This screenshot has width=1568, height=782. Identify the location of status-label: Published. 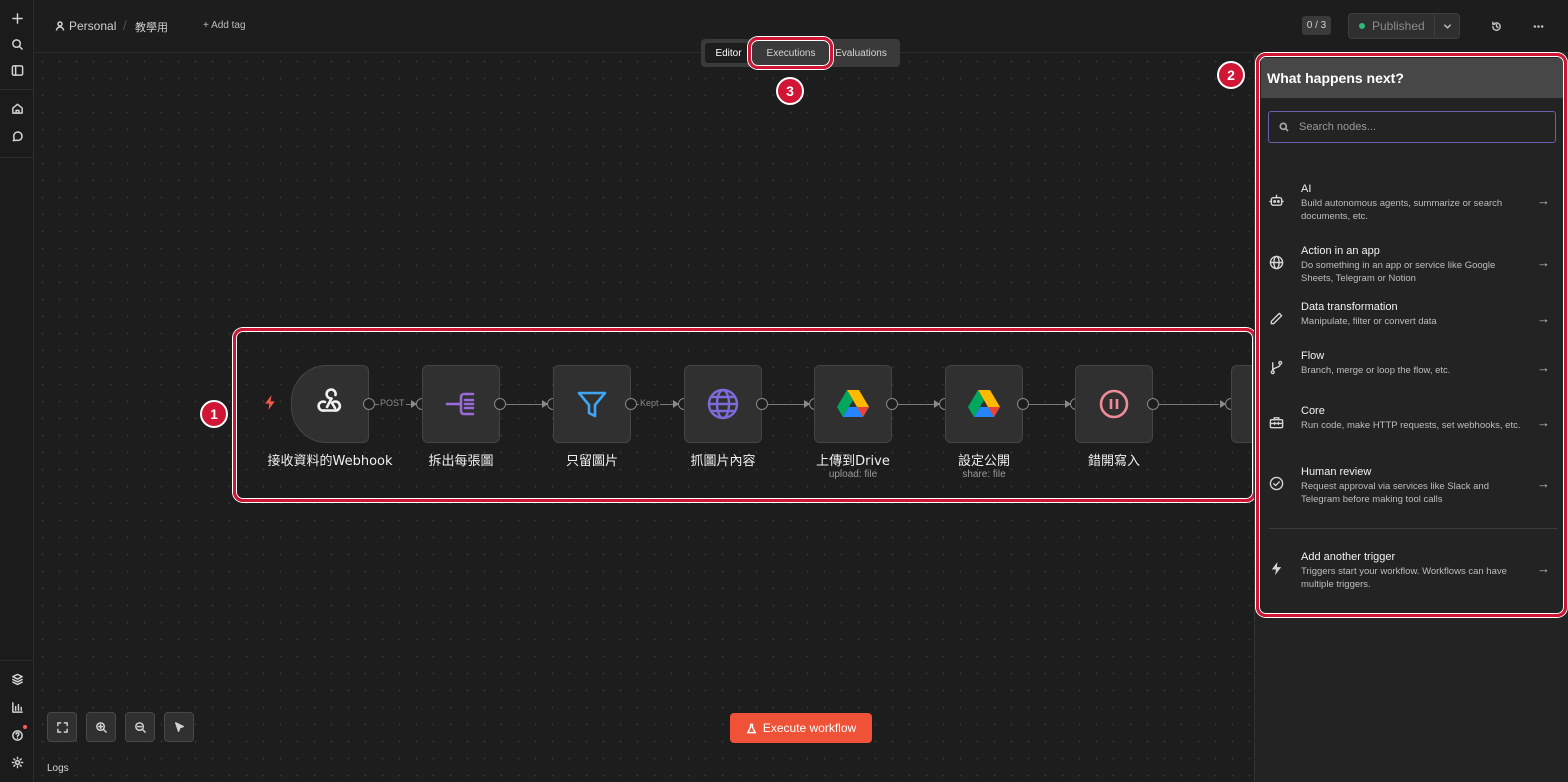
(1398, 26).